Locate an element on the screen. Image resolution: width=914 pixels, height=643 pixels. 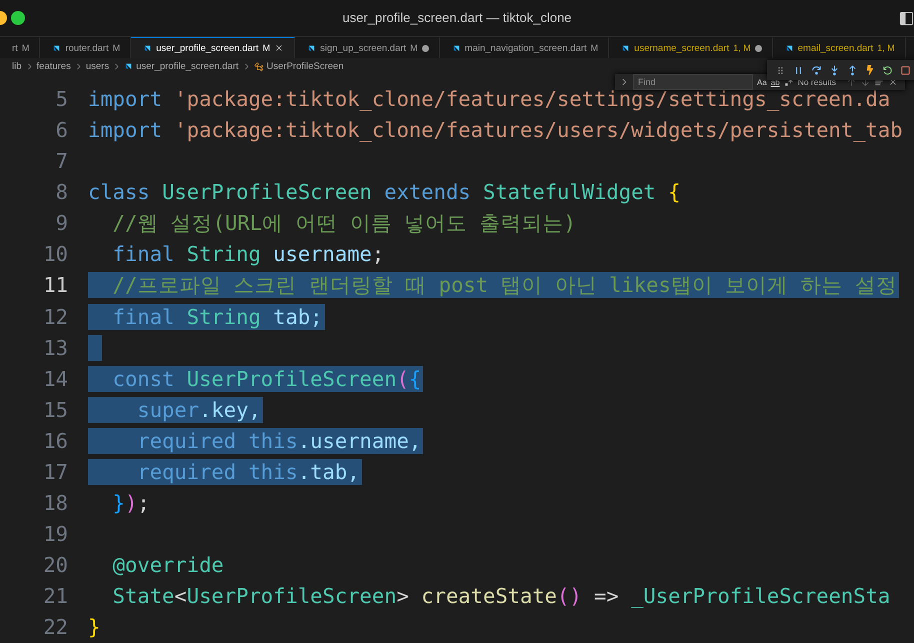
code-line: //웹 설정(URL에 어떤 이름 넣어도 출력되는) is located at coordinates (344, 223).